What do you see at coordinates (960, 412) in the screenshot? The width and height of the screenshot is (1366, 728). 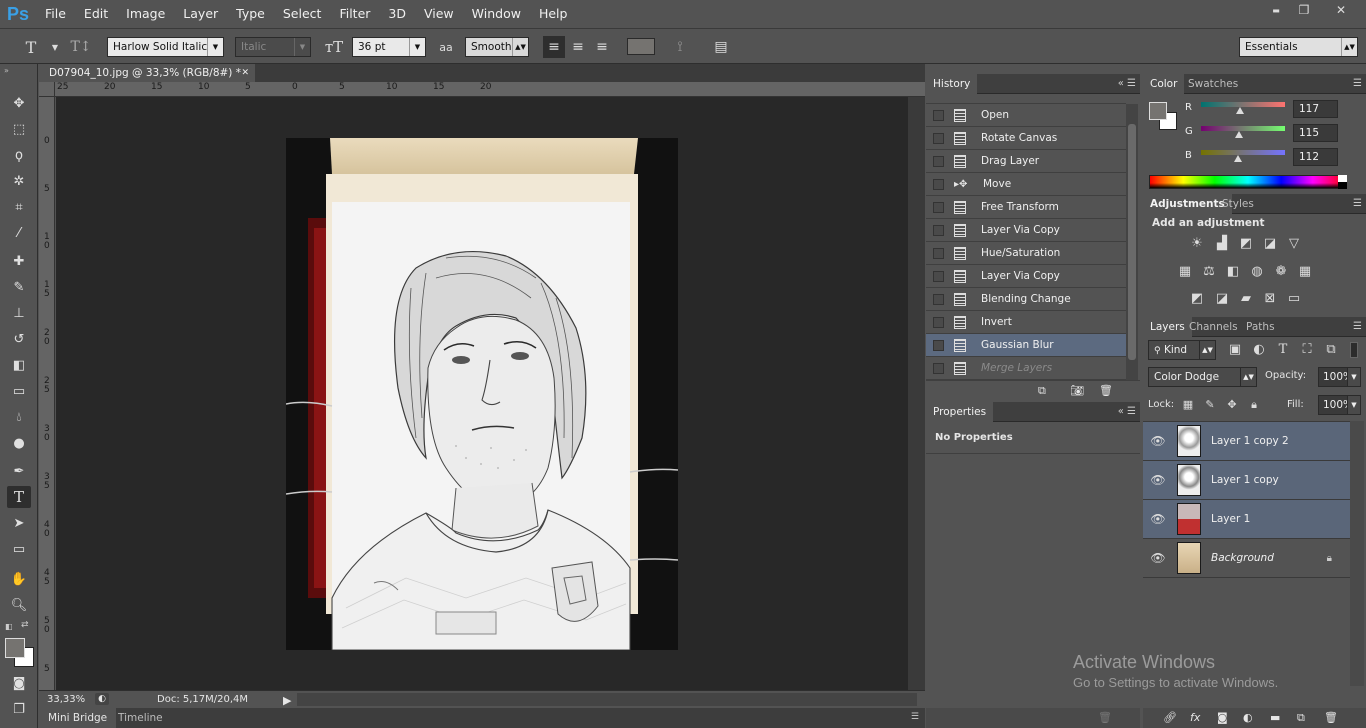 I see `tab-properties: Properties` at bounding box center [960, 412].